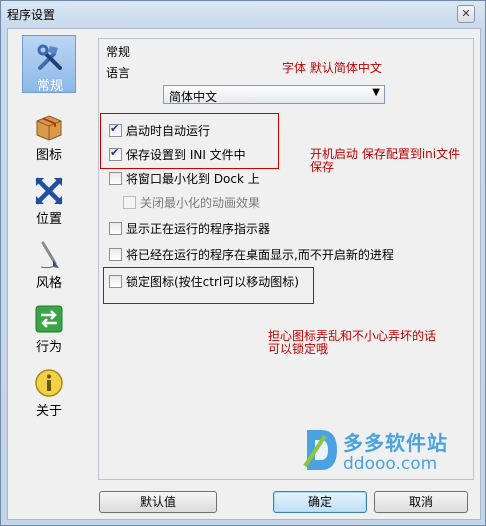 This screenshot has width=486, height=526. I want to click on watermark-logo: 多多软件站 ddooo.com, so click(386, 453).